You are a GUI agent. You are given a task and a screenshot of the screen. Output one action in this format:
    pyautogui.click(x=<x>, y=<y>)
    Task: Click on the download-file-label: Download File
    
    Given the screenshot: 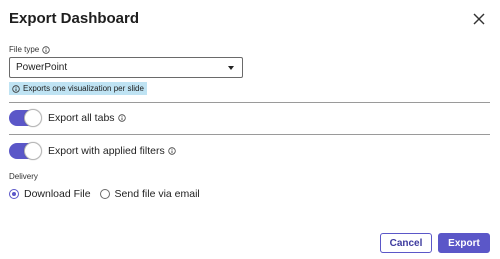 What is the action you would take?
    pyautogui.click(x=57, y=194)
    